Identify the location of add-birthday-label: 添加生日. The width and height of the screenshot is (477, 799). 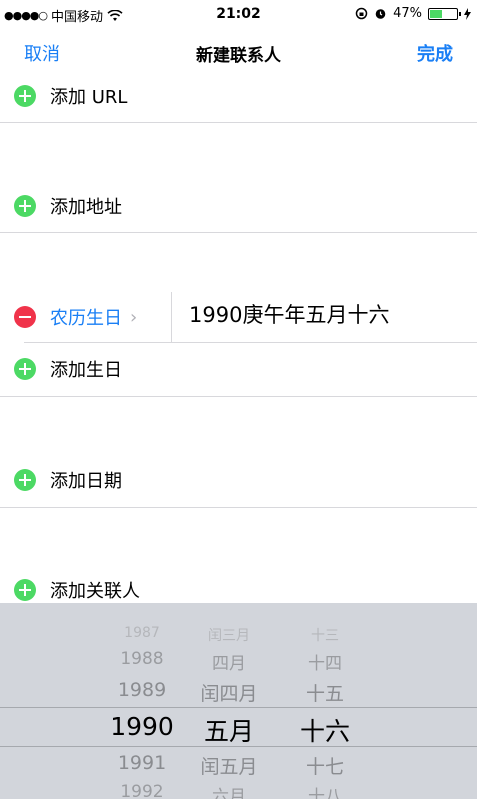
(86, 370).